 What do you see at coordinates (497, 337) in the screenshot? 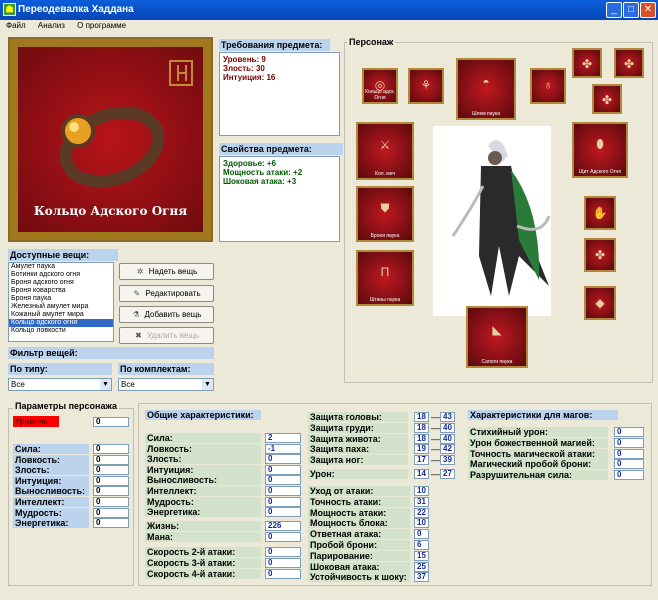
I see `equipment-slot: ◣ Сапоги паука` at bounding box center [497, 337].